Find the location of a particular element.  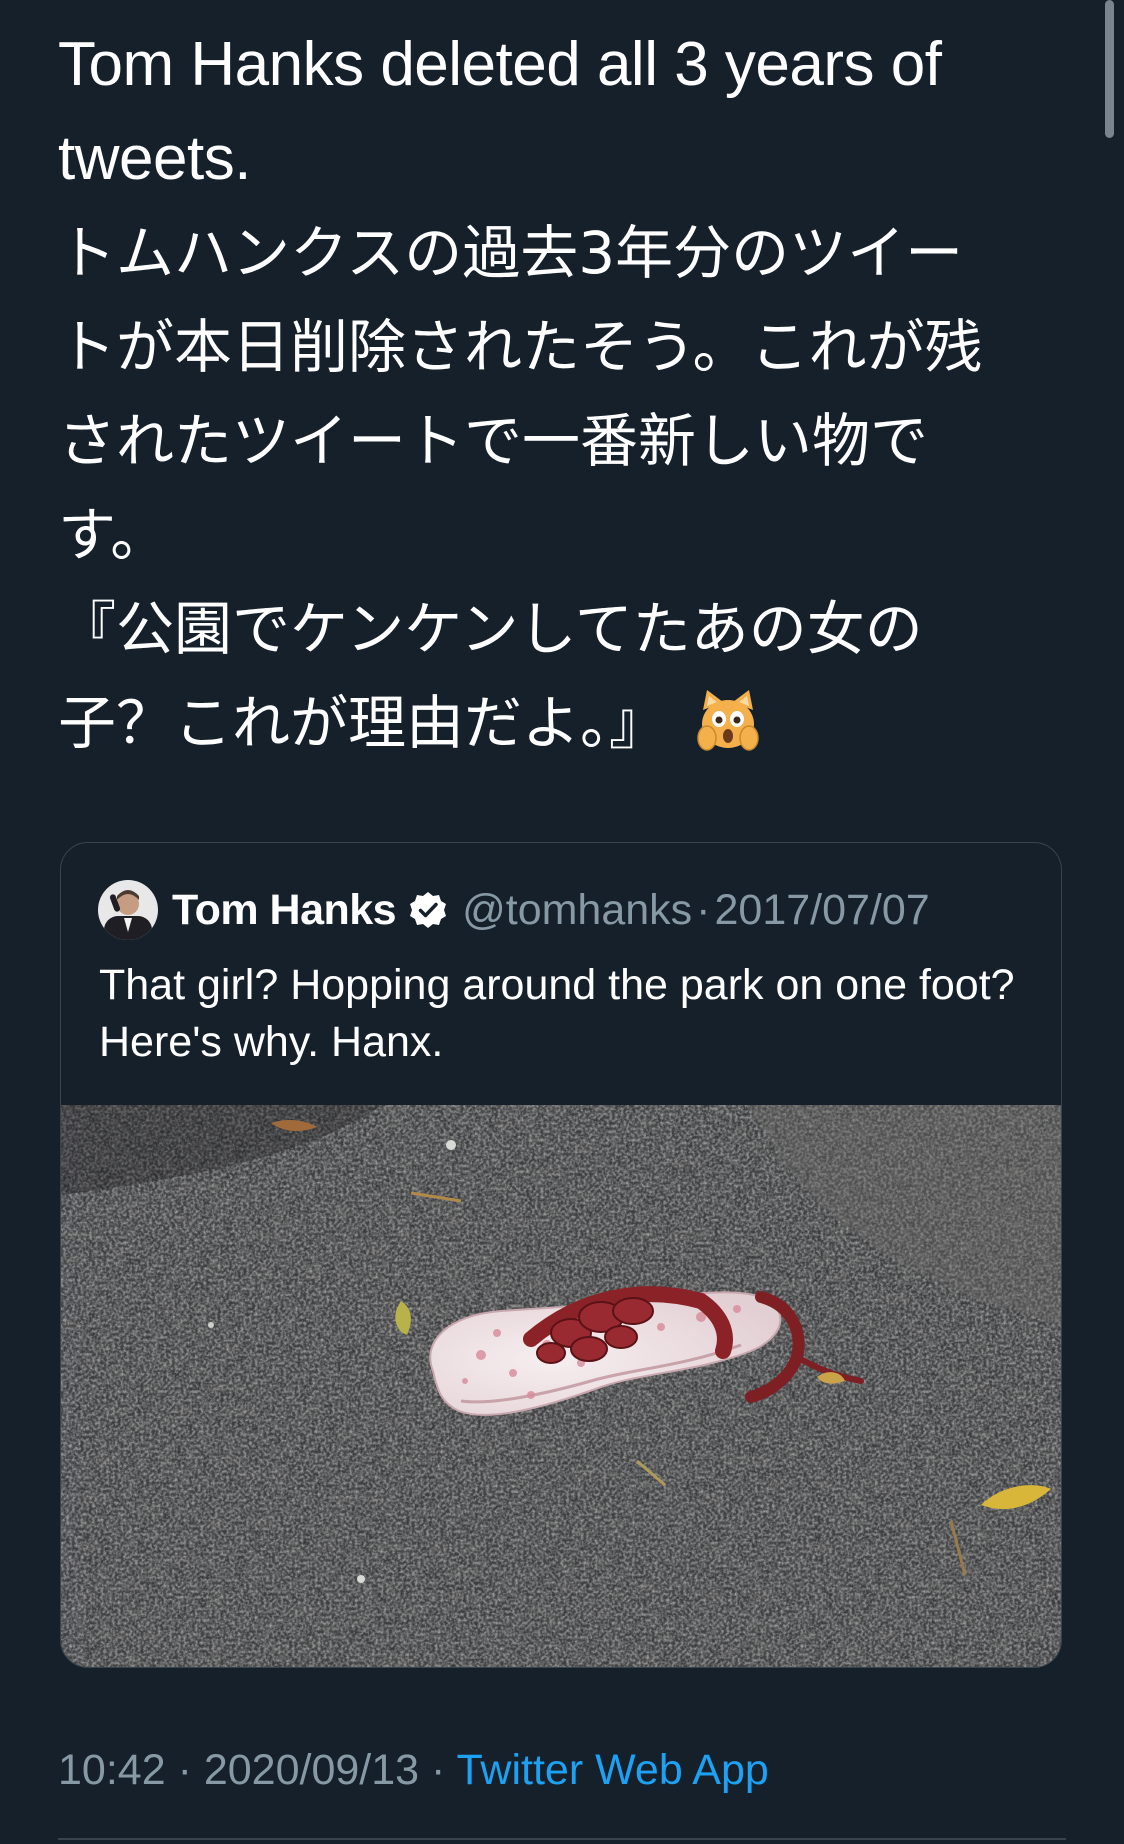

author-name: Tom Hanks is located at coordinates (284, 910).